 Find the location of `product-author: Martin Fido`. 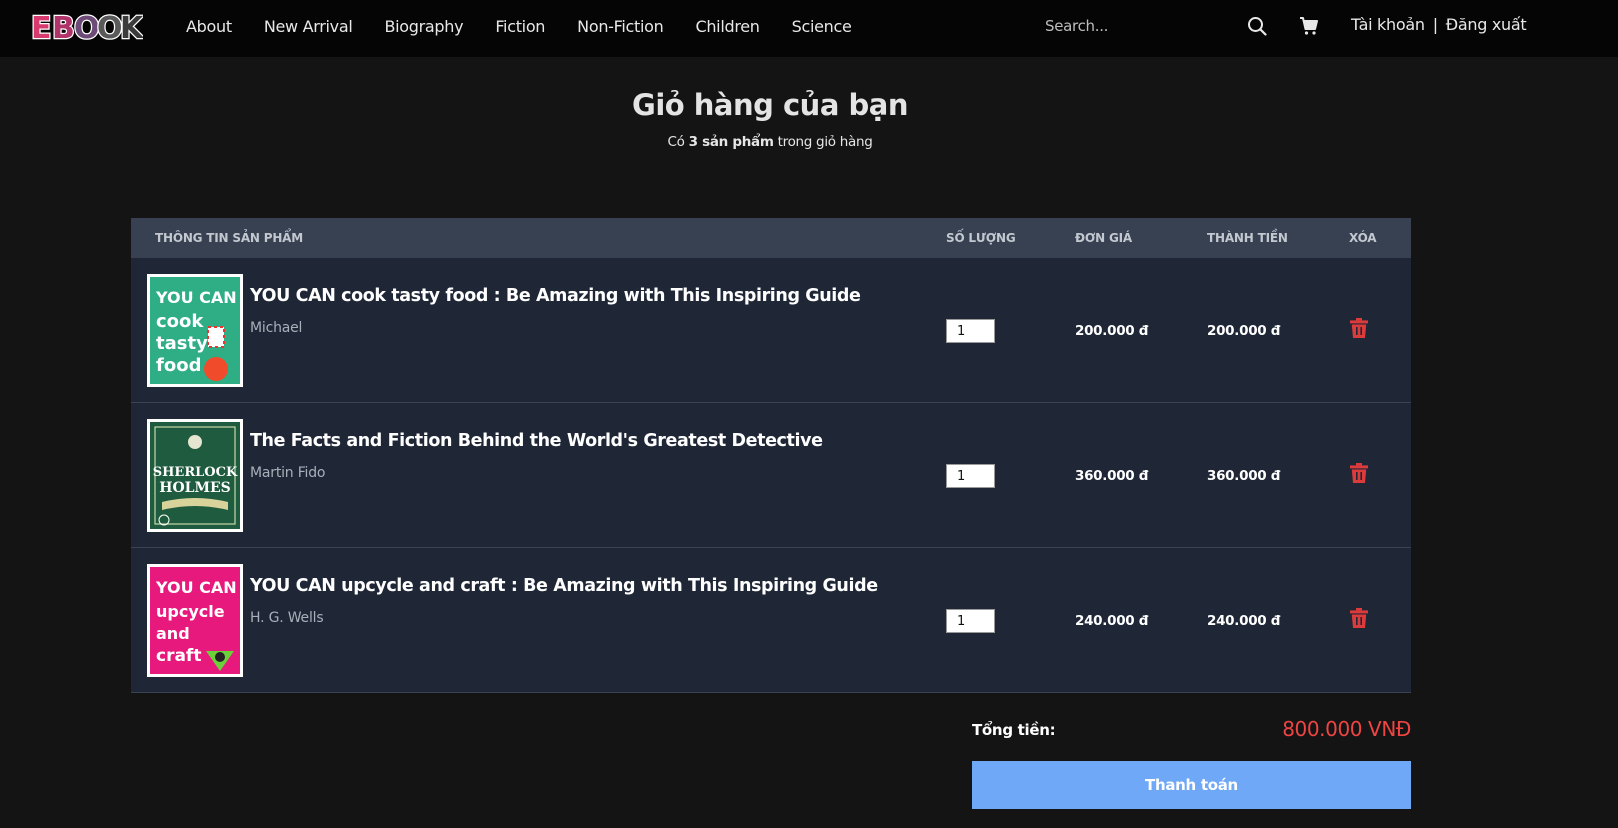

product-author: Martin Fido is located at coordinates (288, 473).